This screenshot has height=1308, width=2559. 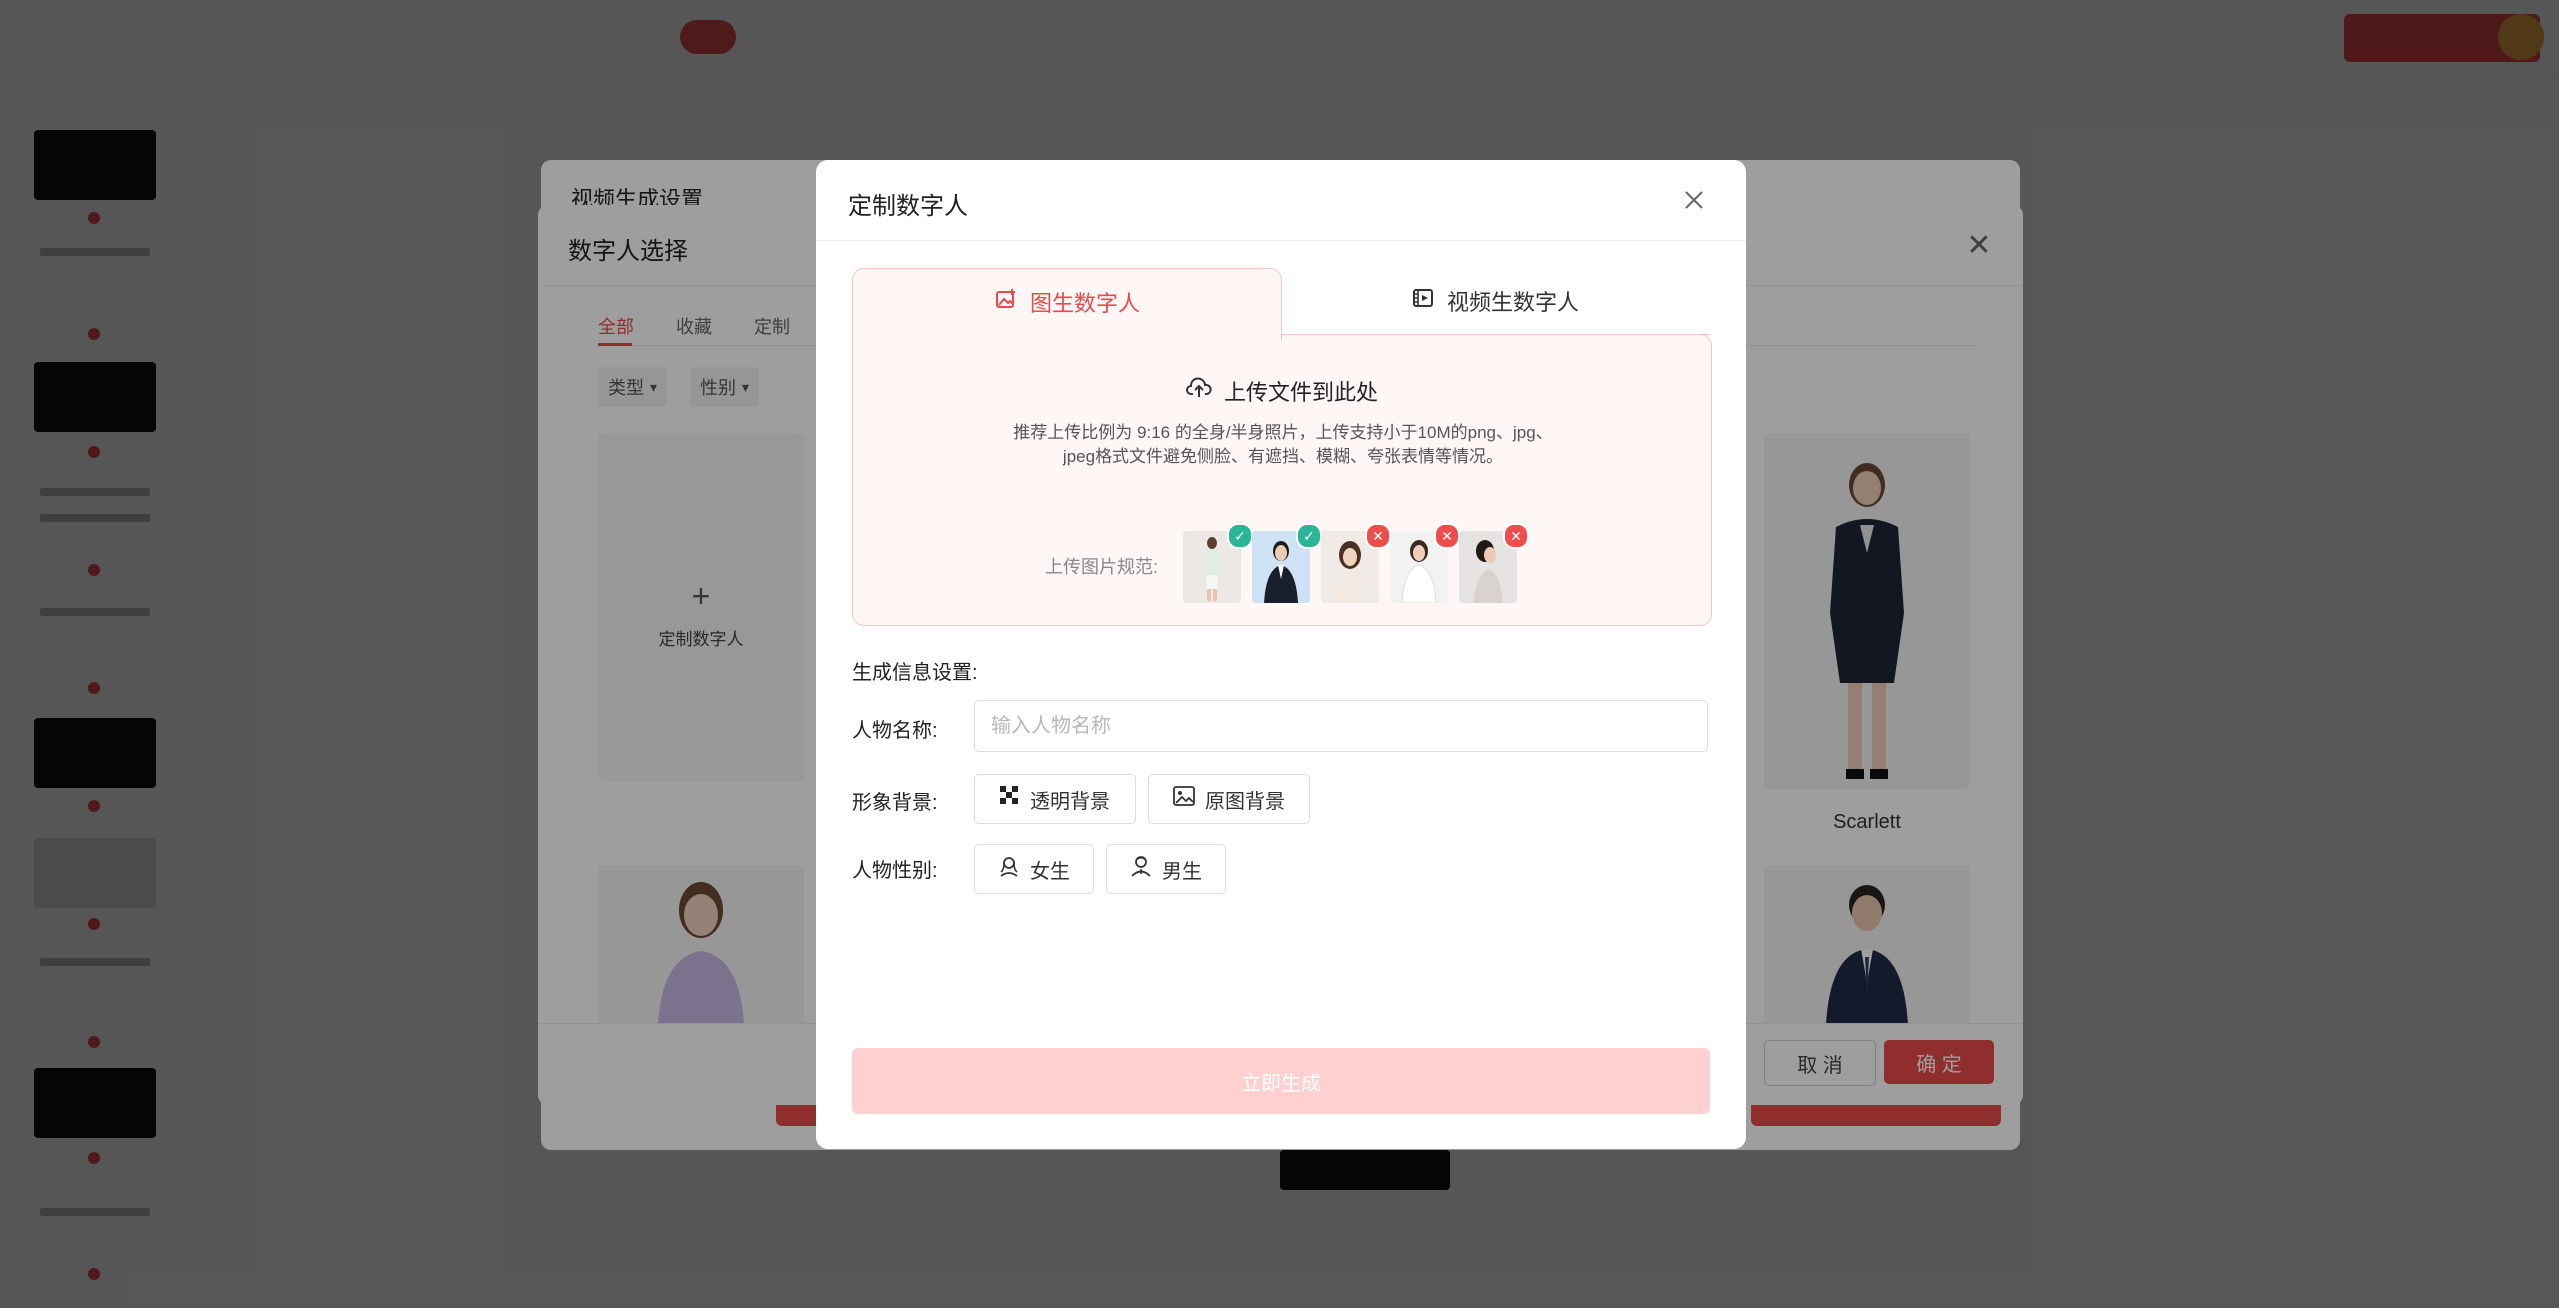 I want to click on male-option-button: 男生, so click(x=1166, y=869).